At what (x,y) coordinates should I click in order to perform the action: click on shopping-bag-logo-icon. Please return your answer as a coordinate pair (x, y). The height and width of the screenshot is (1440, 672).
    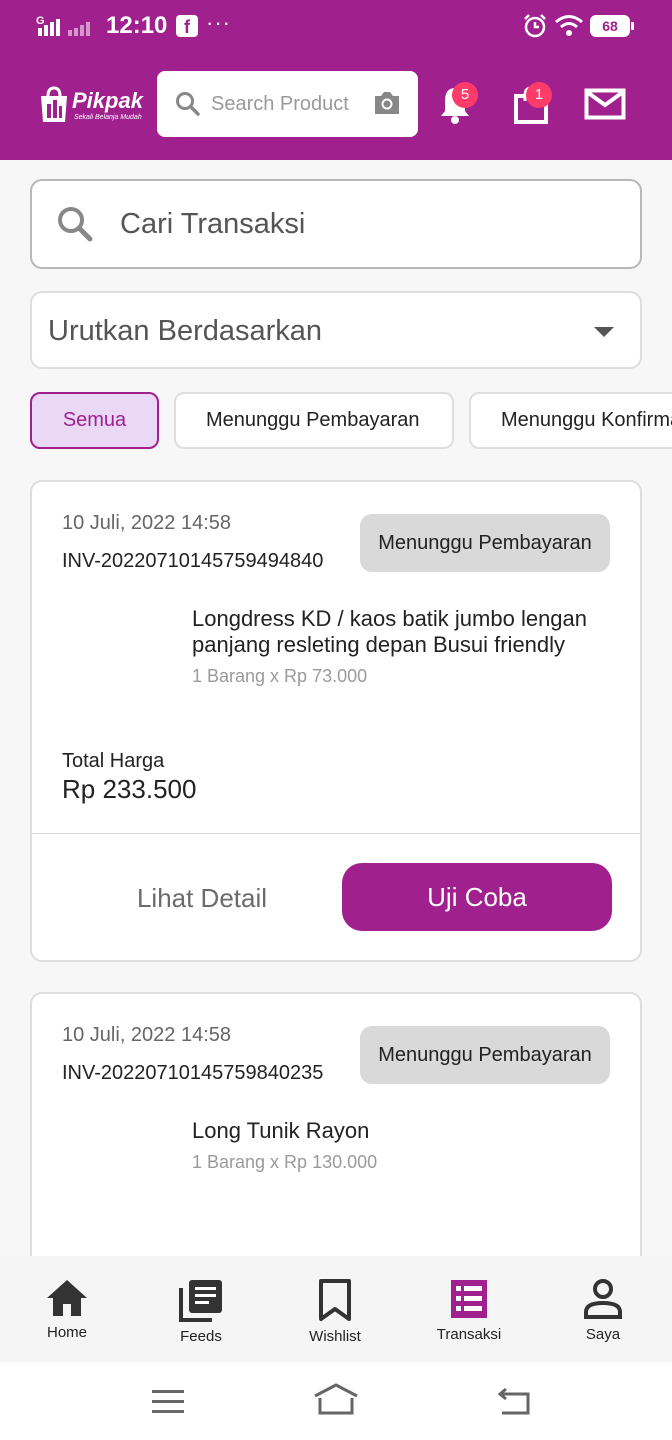
    Looking at the image, I should click on (54, 104).